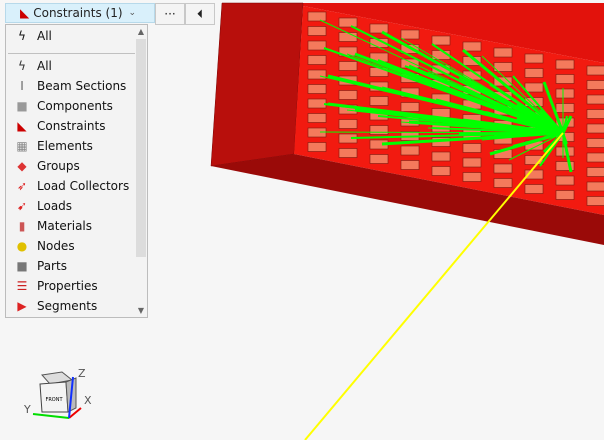 The height and width of the screenshot is (440, 604). What do you see at coordinates (63, 106) in the screenshot?
I see `dropdown-item-components: ■ Components` at bounding box center [63, 106].